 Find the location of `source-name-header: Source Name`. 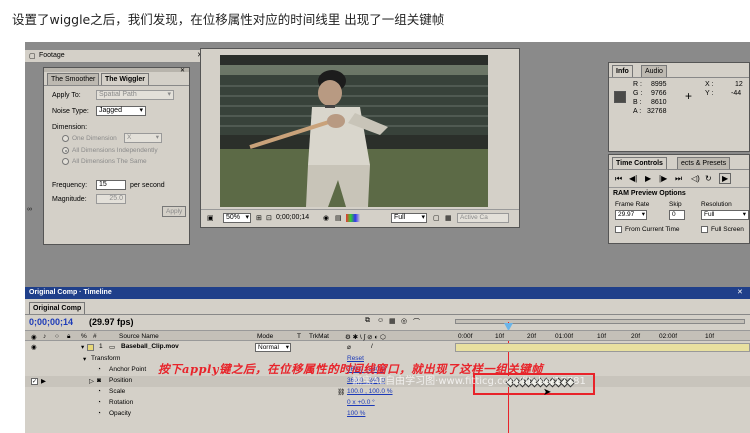

source-name-header: Source Name is located at coordinates (139, 336).